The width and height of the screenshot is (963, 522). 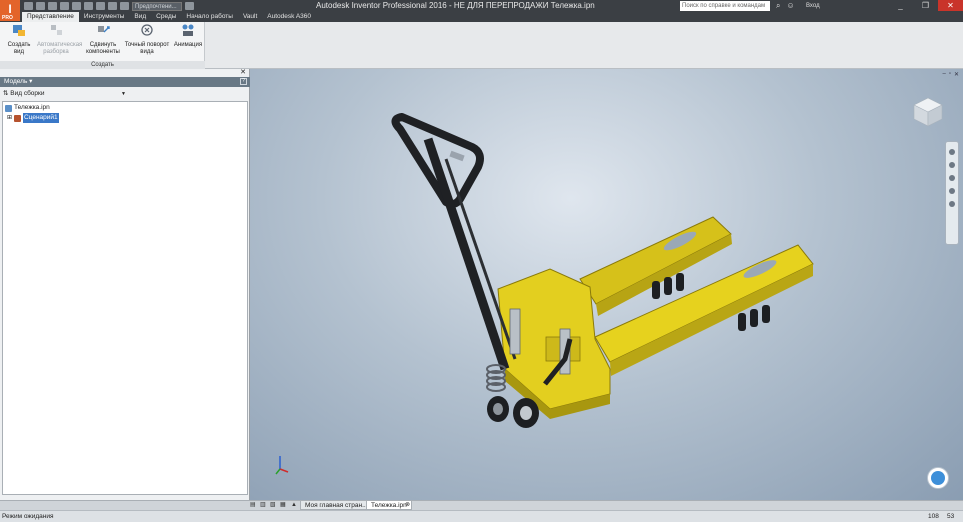 I want to click on cascade-icon: ▧, so click(x=273, y=505).